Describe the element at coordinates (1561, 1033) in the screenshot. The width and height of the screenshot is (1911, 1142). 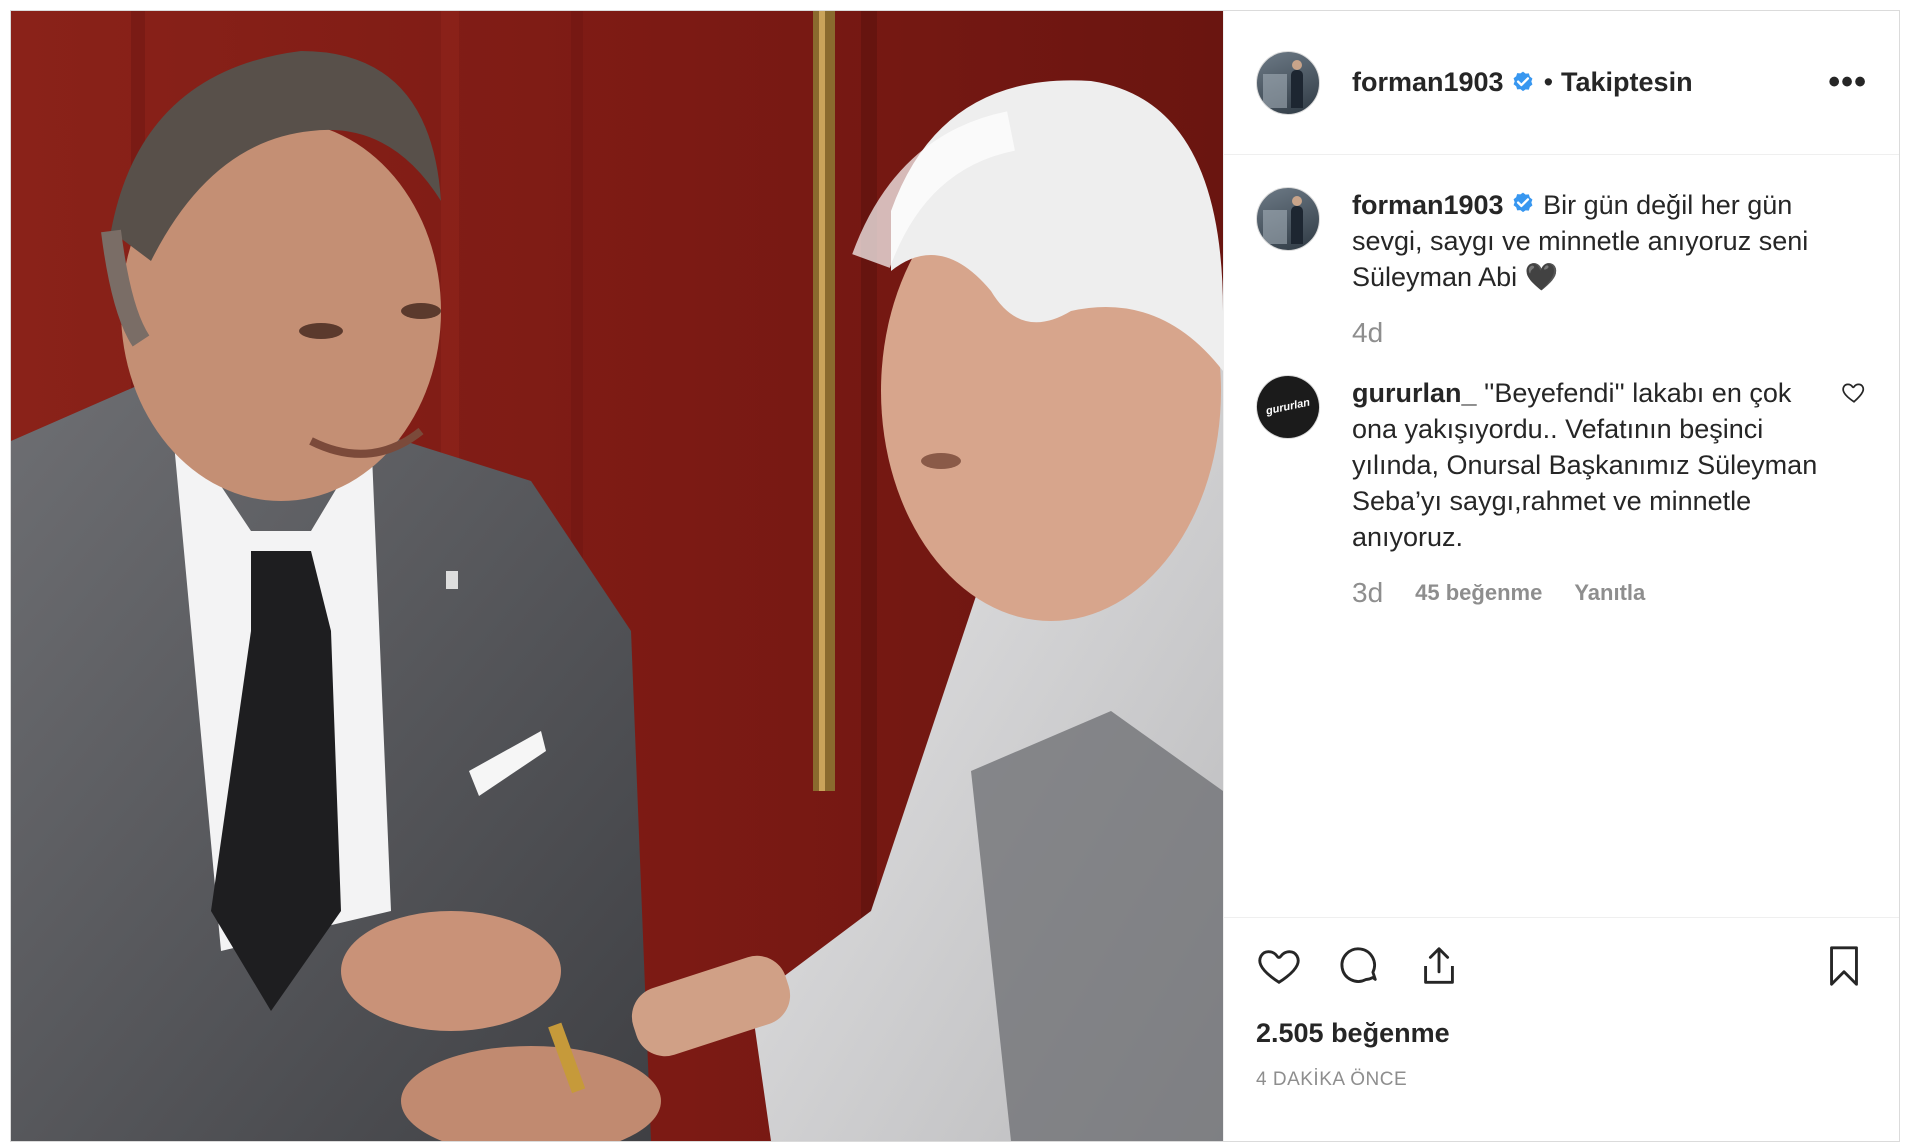
I see `likes-count: 2.505 beğenme` at that location.